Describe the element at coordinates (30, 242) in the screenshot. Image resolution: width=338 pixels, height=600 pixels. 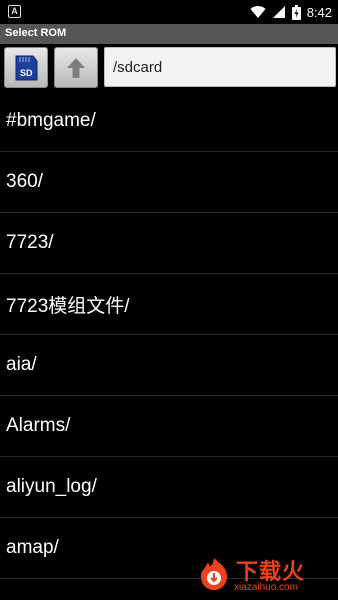
I see `list-item-label: 7723/` at that location.